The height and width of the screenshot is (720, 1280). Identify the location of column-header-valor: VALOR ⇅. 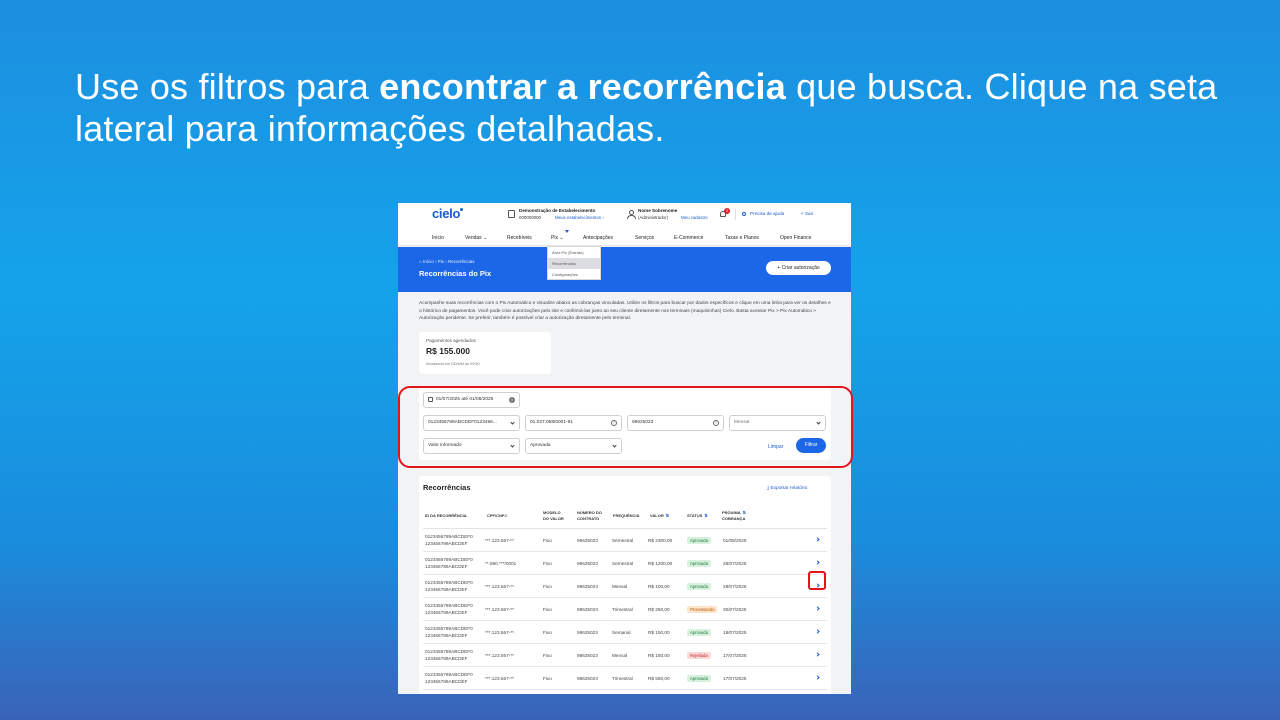
(659, 516).